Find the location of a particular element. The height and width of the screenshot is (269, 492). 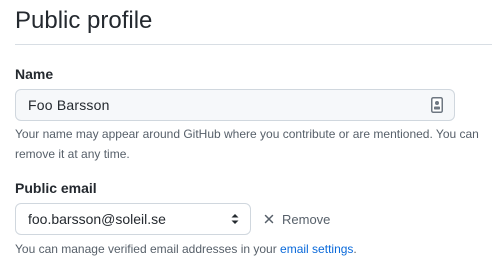

public-email-select: foo.barsson@soleil.se is located at coordinates (133, 219).